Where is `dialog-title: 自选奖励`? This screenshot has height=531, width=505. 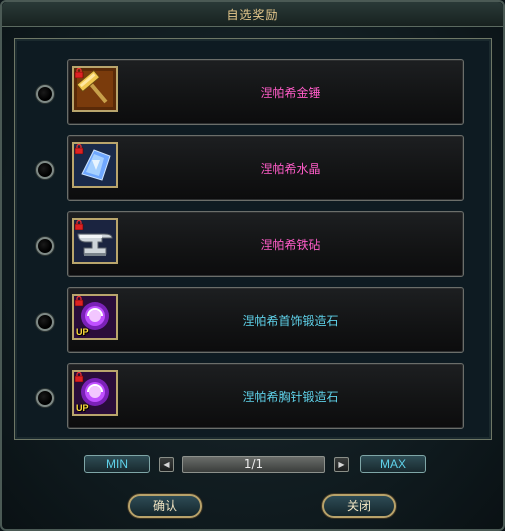 dialog-title: 自选奖励 is located at coordinates (252, 15).